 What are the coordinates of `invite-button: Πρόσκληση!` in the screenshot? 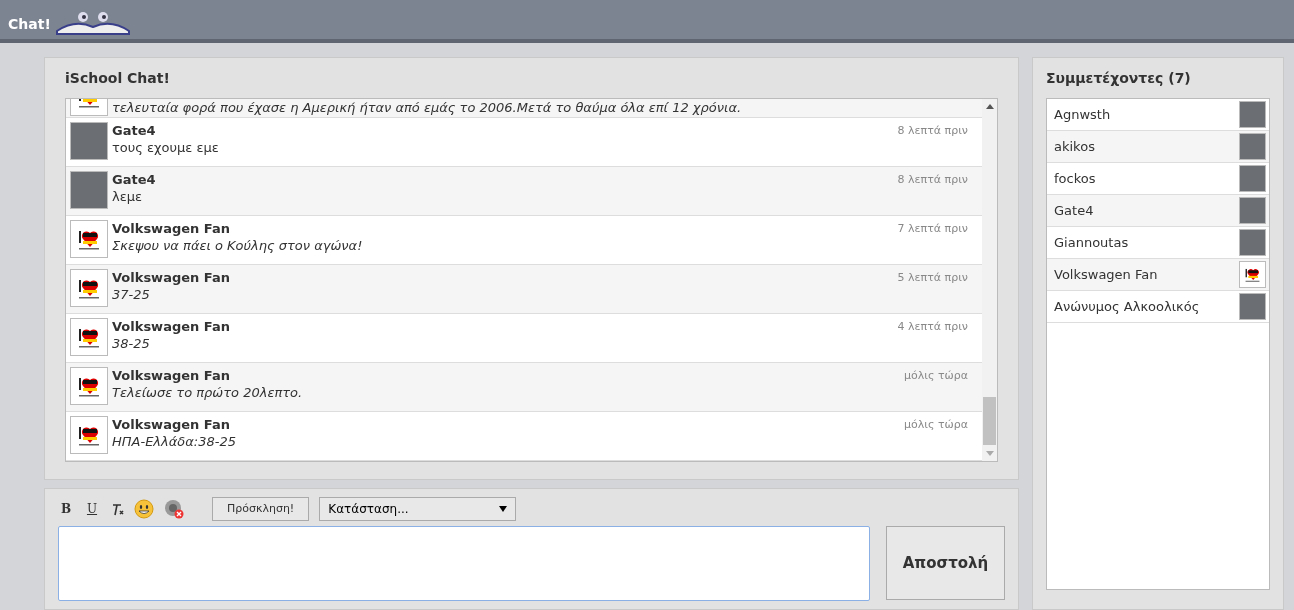 It's located at (261, 509).